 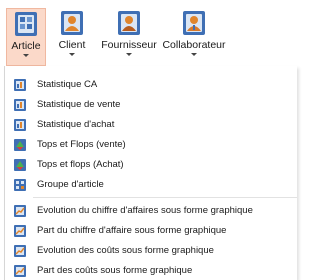 I want to click on menu-item-evolution-couts-graph: Evolution des coûts sous forme graphique, so click(x=151, y=251).